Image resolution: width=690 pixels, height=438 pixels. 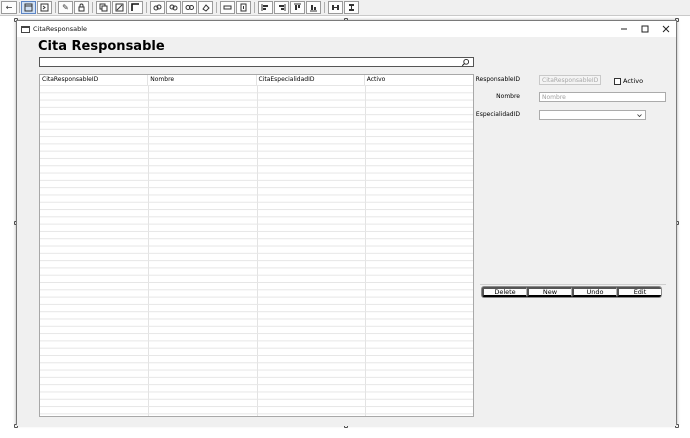 What do you see at coordinates (313, 7) in the screenshot?
I see `align-bottom-icon` at bounding box center [313, 7].